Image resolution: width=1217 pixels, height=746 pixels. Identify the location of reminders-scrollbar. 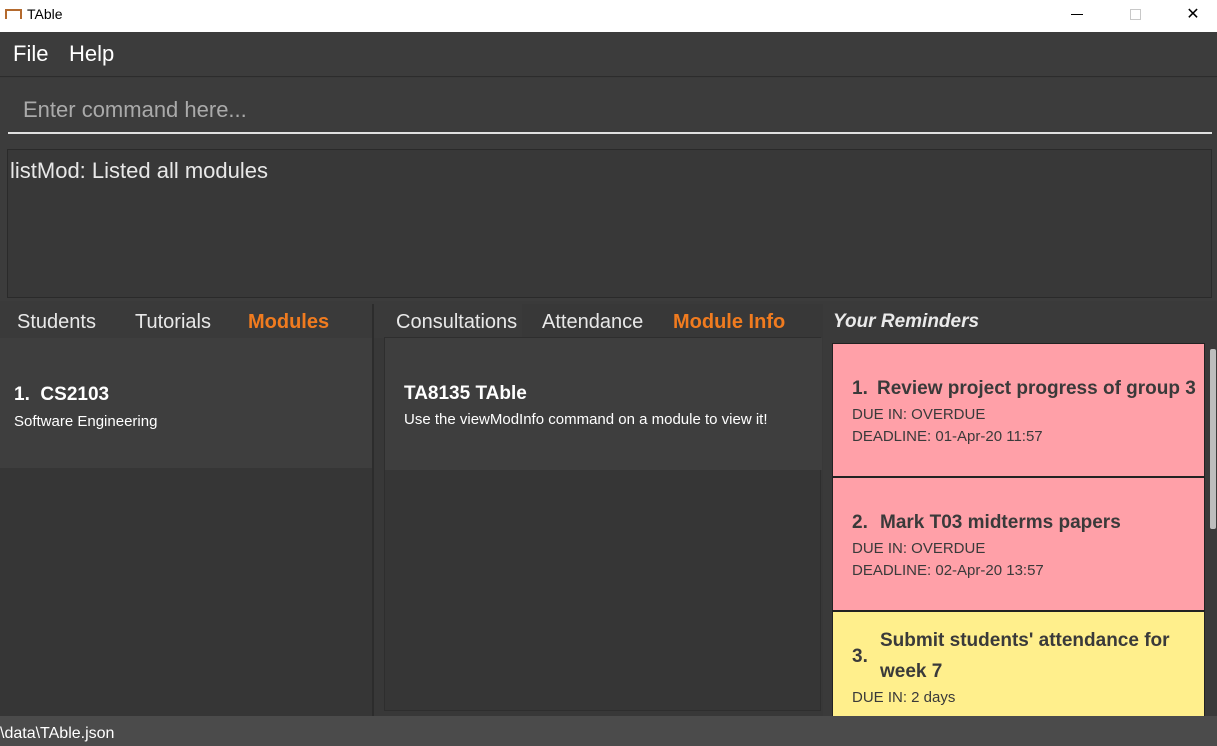
(1213, 528).